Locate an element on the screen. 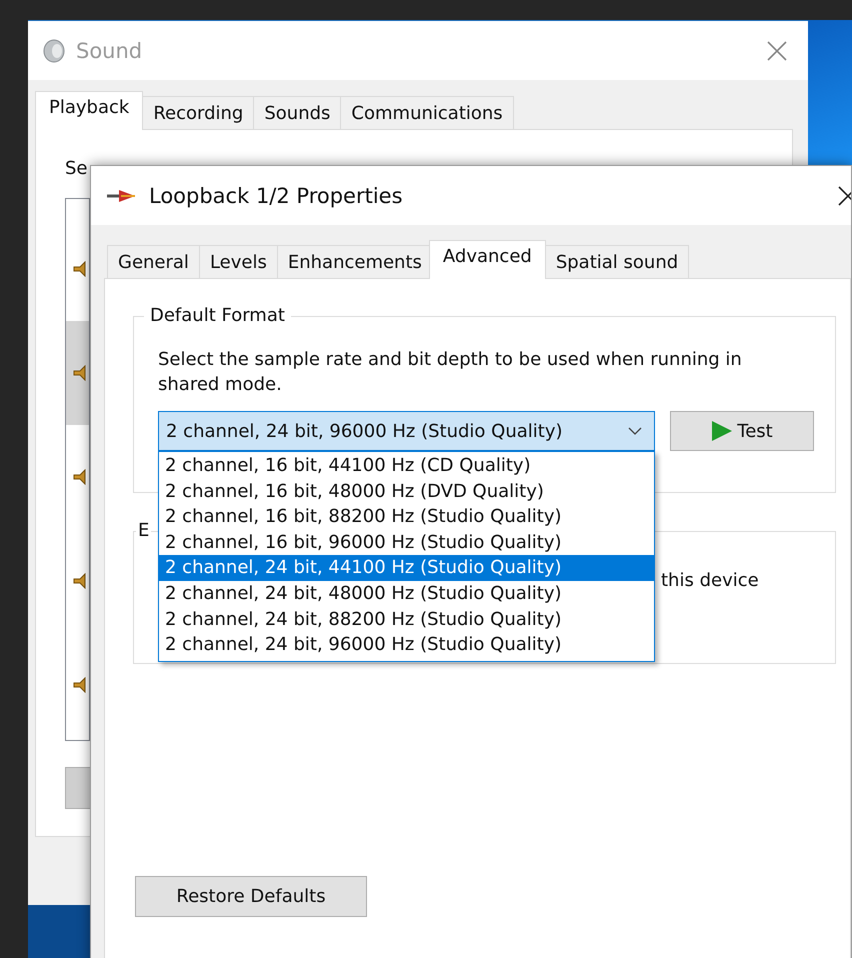  dropdown-option: 2 channel, 16 bit, 44100 Hz (CD Quality) is located at coordinates (406, 466).